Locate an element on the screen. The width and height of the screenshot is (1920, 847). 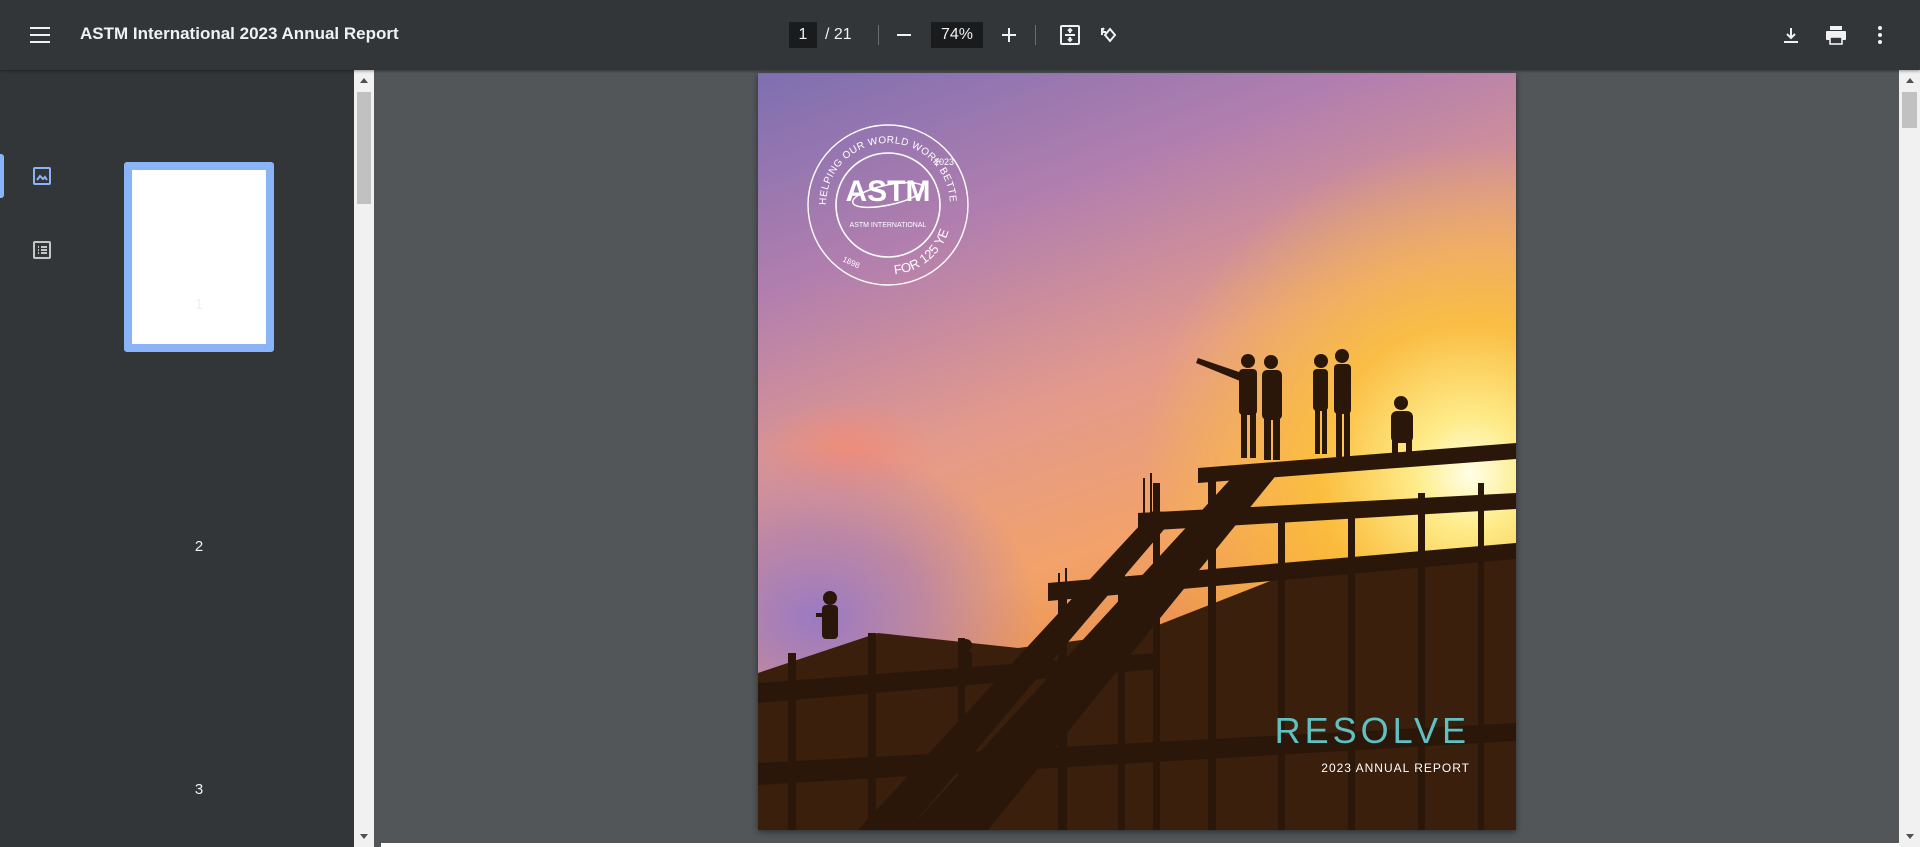
print-icon is located at coordinates (1836, 35).